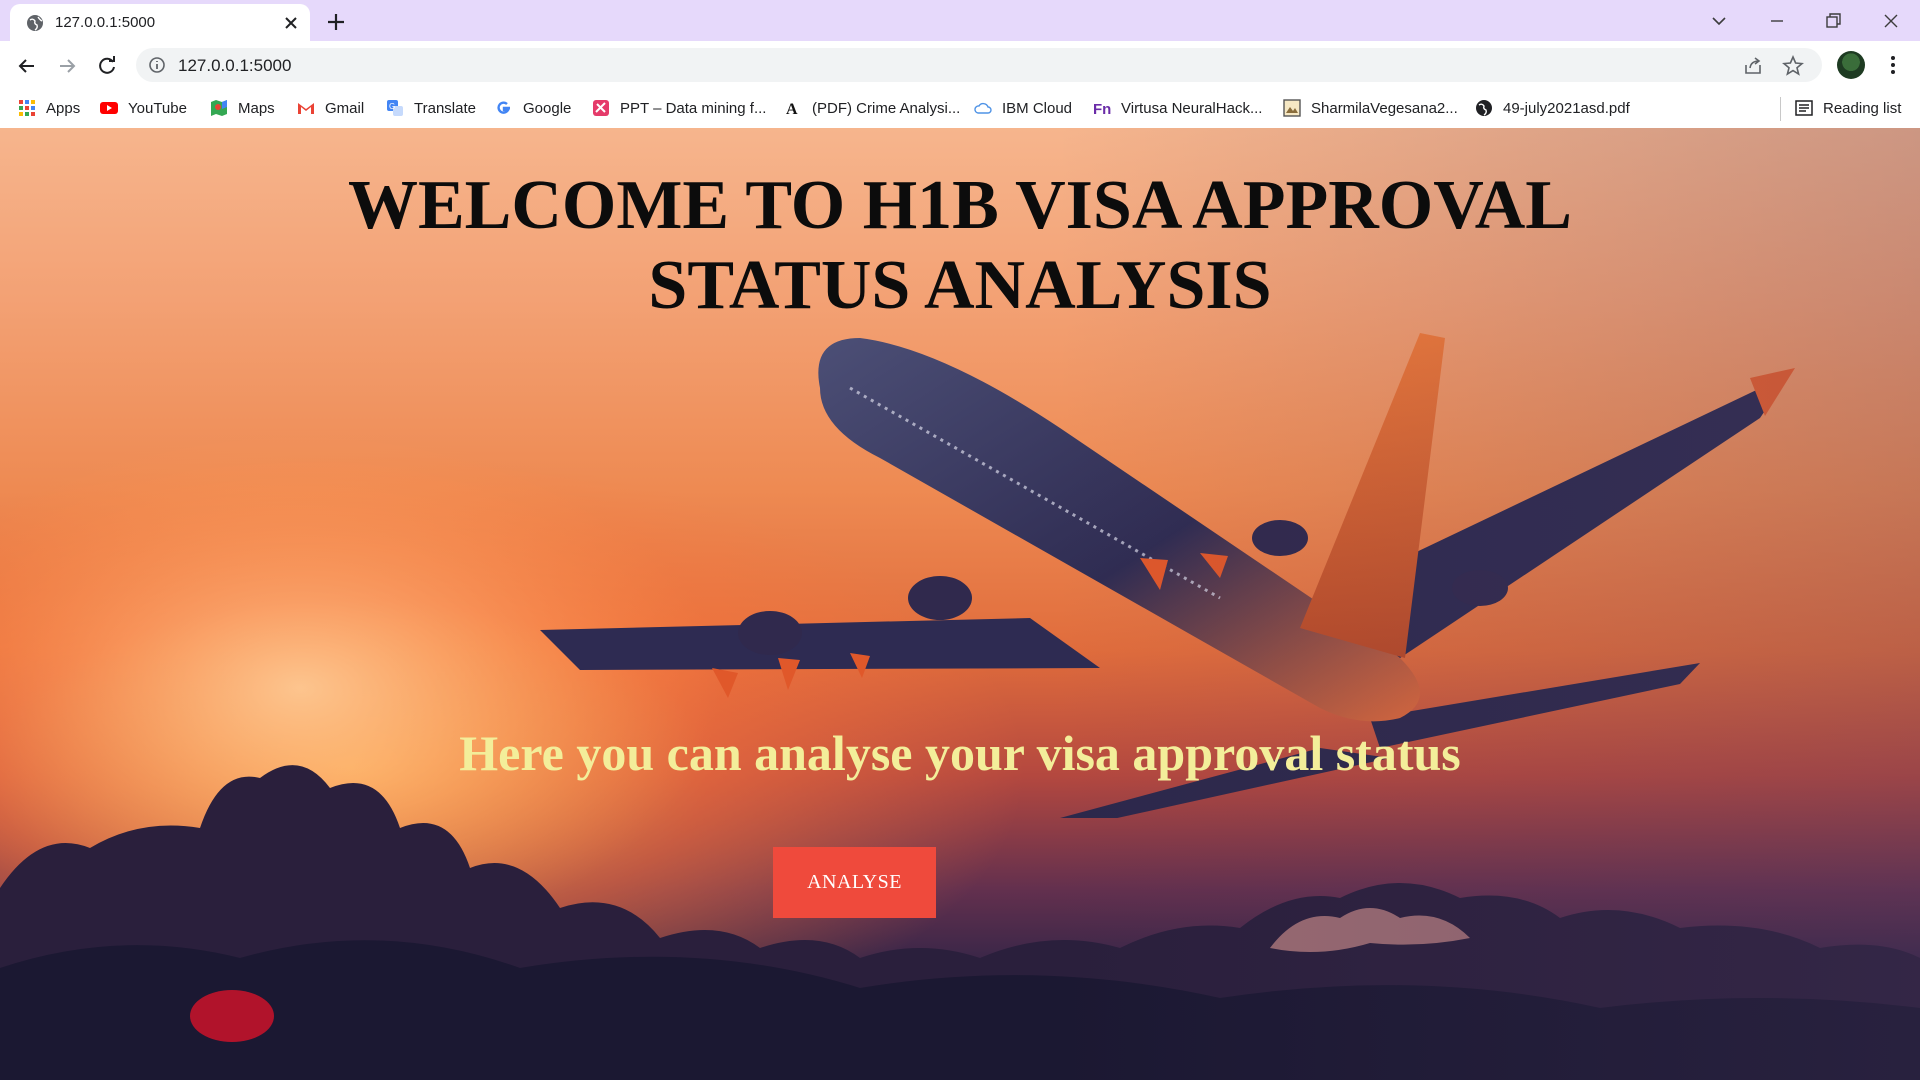 This screenshot has height=1080, width=1920. What do you see at coordinates (601, 108) in the screenshot?
I see `ppt-icon` at bounding box center [601, 108].